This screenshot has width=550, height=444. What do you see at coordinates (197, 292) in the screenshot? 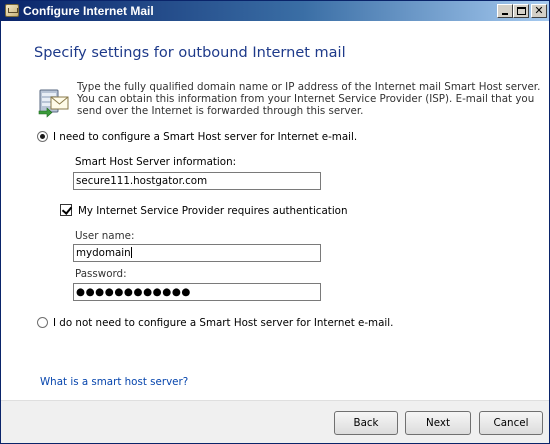
I see `password-input: ●●●●●●●●●●●●` at bounding box center [197, 292].